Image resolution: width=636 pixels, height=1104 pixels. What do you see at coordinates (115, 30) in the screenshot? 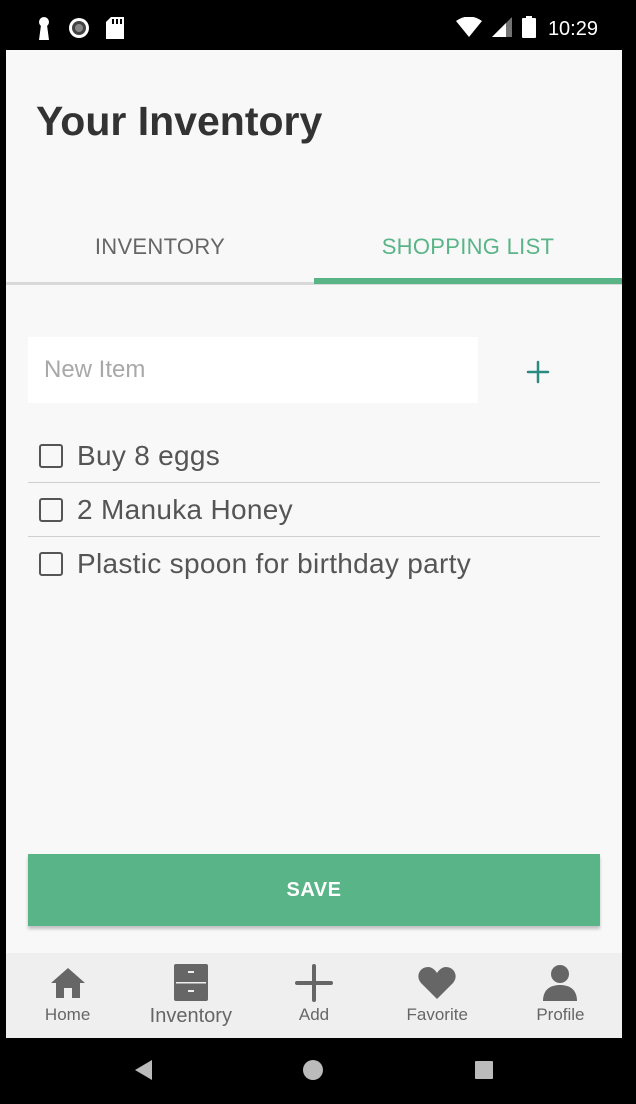
I see `sd-card-icon` at bounding box center [115, 30].